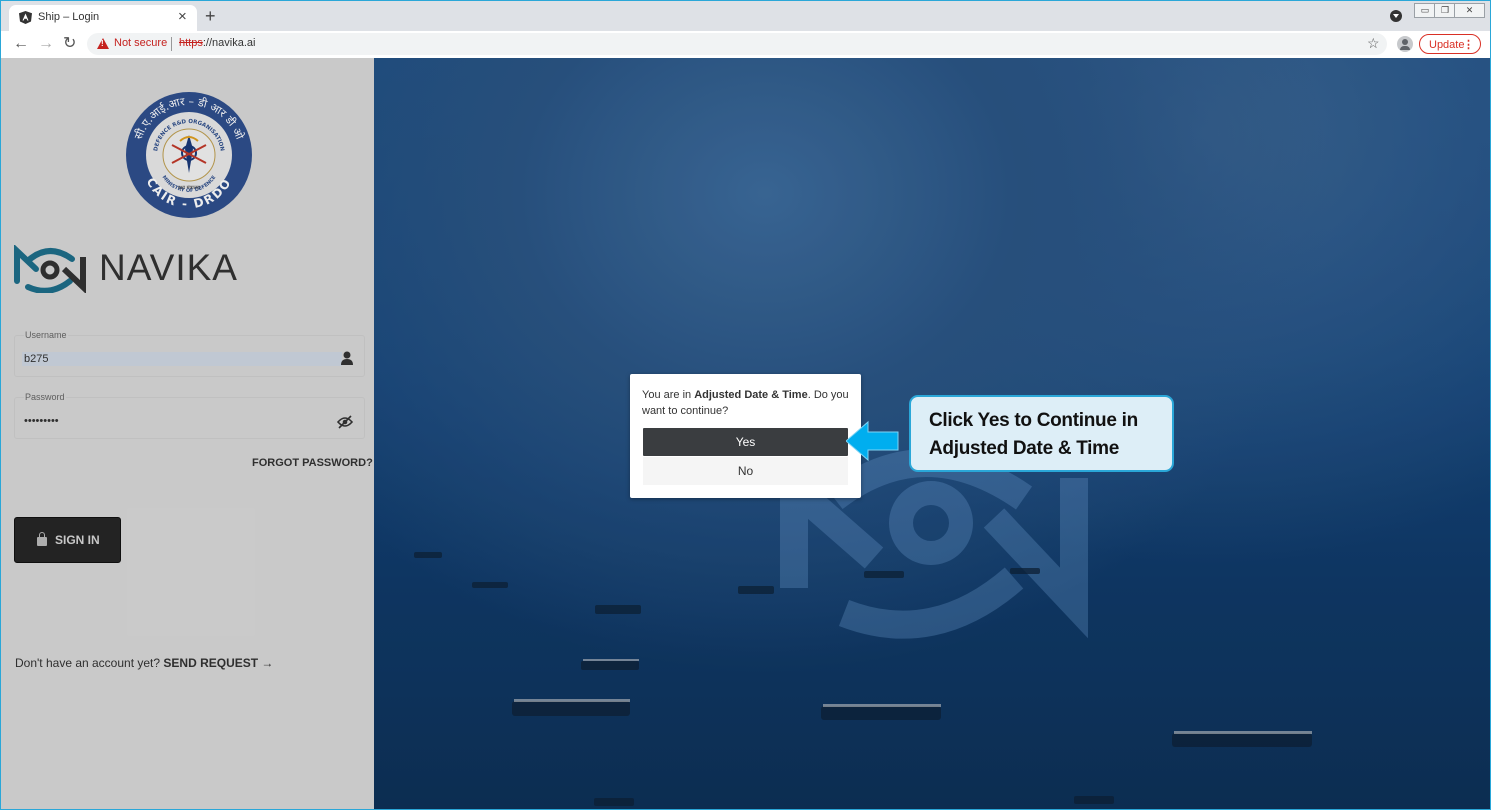 Image resolution: width=1491 pixels, height=810 pixels. What do you see at coordinates (46, 44) in the screenshot?
I see `forward-arrow-icon: →` at bounding box center [46, 44].